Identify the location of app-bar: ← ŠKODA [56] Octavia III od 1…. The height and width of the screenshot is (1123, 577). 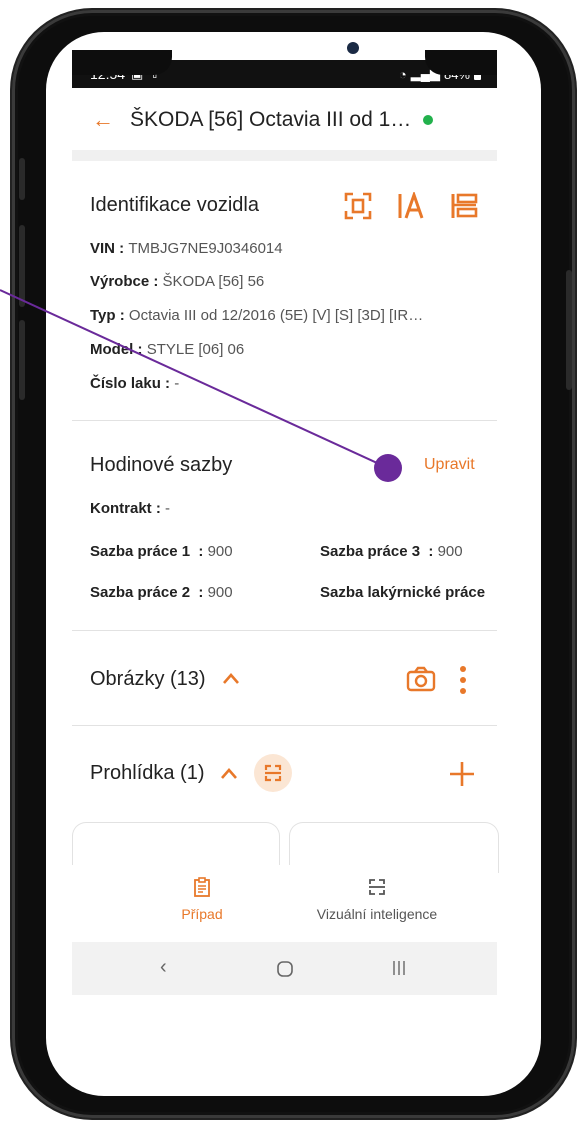
(284, 120).